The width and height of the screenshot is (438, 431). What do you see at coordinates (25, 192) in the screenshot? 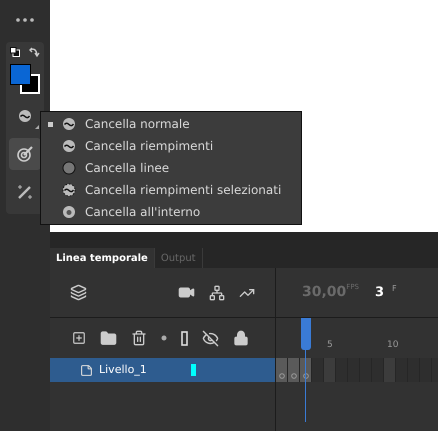
I see `wand-icon` at bounding box center [25, 192].